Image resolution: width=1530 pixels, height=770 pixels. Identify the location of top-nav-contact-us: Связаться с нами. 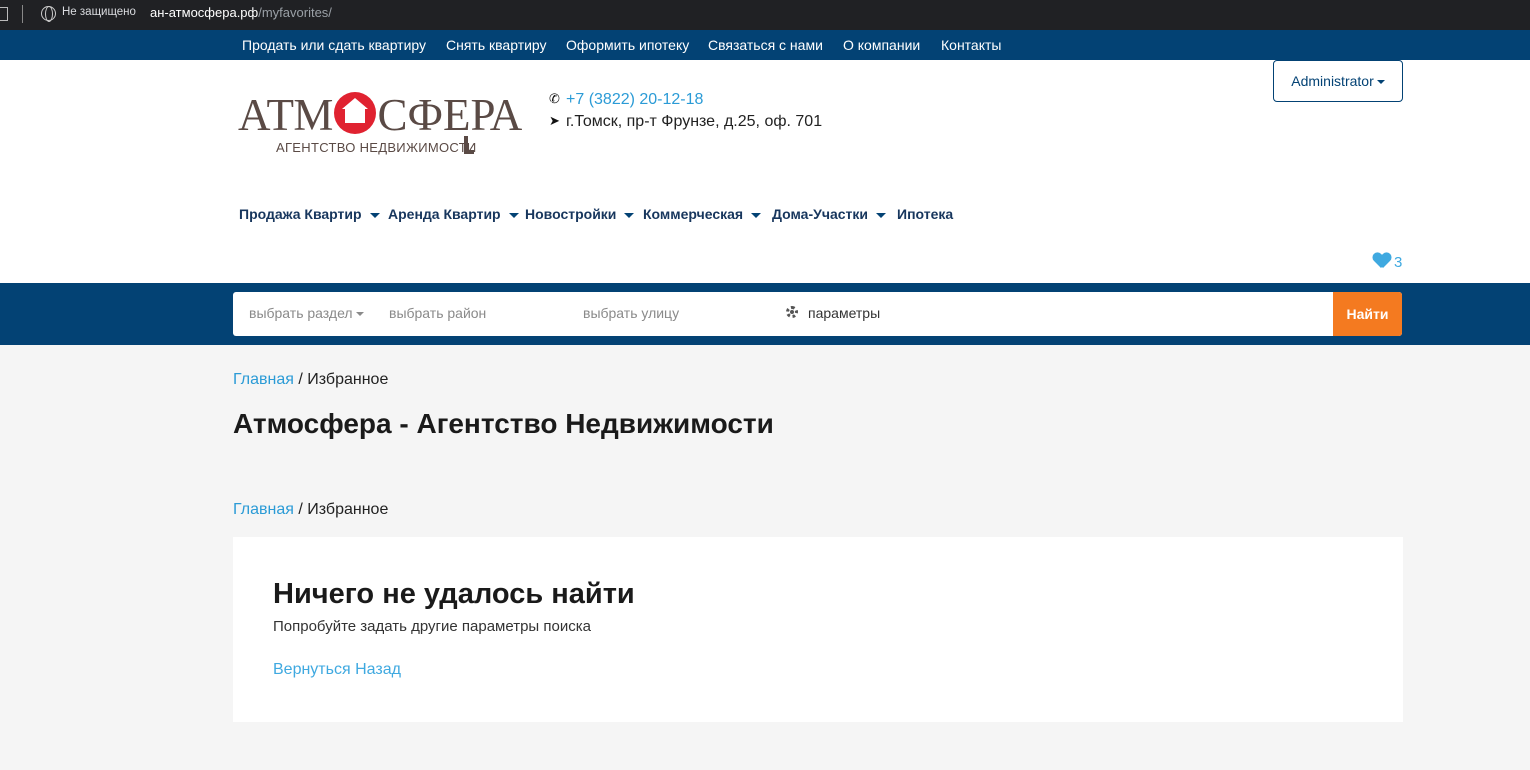
(765, 45).